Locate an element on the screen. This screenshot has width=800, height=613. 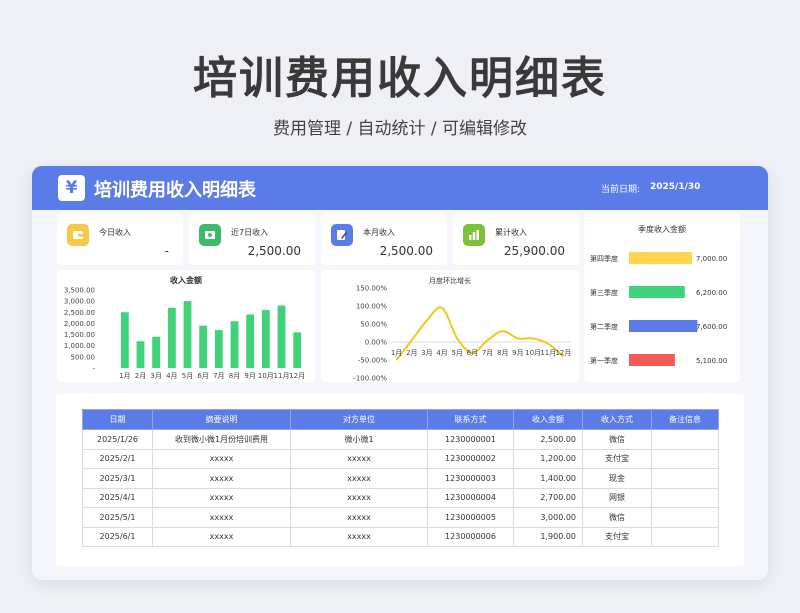
table-row: 2025/3/1 xxxxx xxxxx 1230000003 1,400.00 现金 is located at coordinates (400, 478).